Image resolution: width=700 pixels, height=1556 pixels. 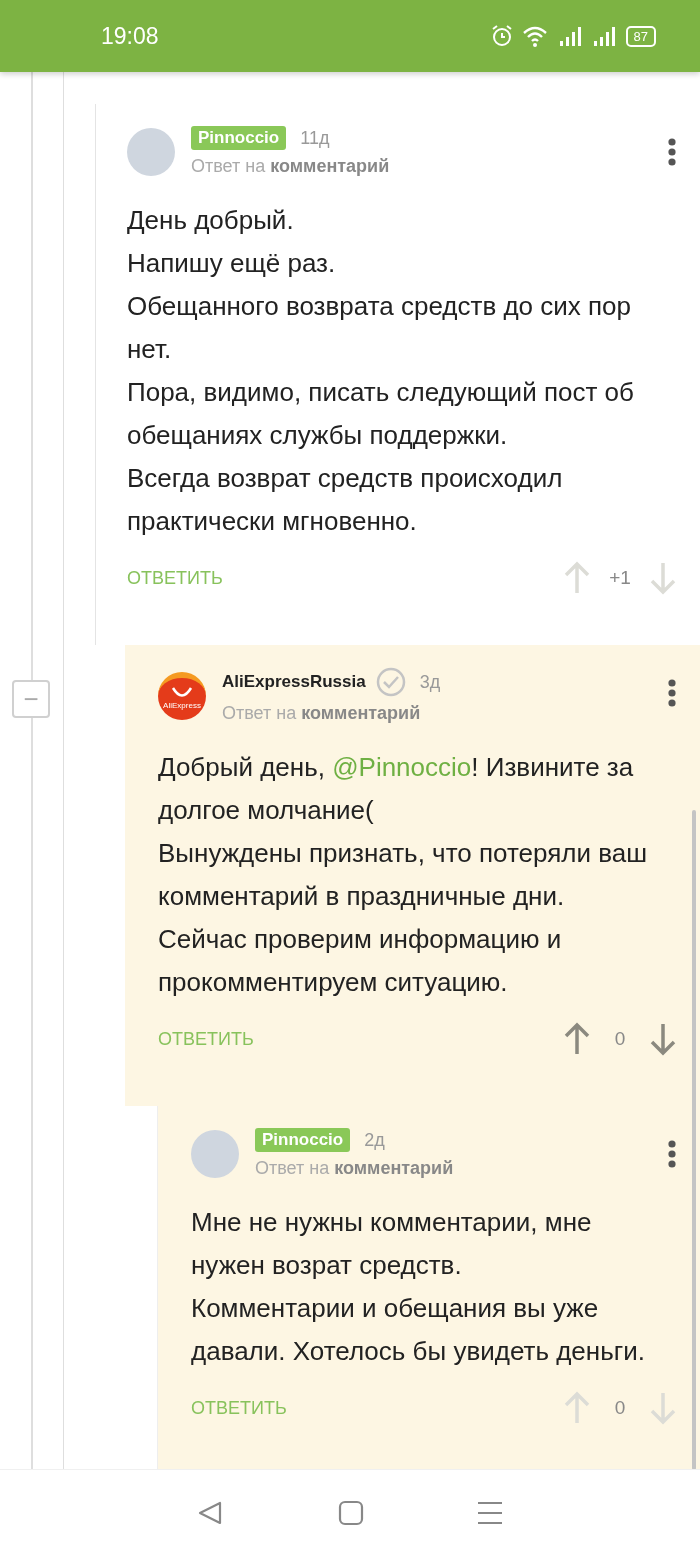 I want to click on status-time: 19:08, so click(x=130, y=36).